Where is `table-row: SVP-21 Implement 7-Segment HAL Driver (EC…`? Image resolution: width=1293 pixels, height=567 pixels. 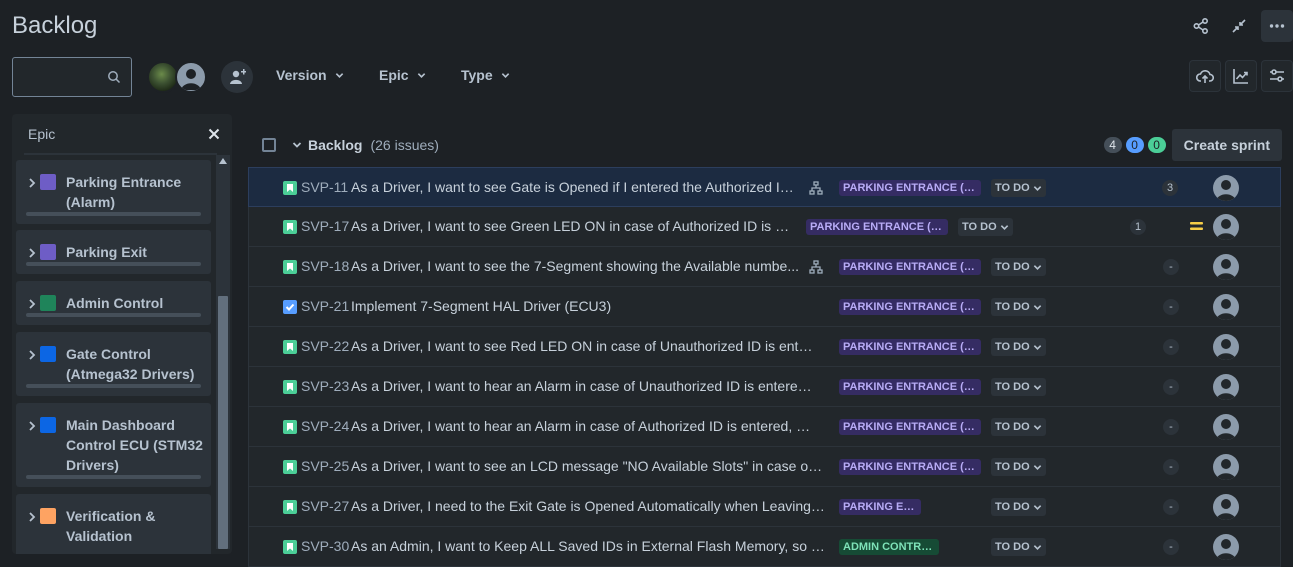
table-row: SVP-21 Implement 7-Segment HAL Driver (EC… is located at coordinates (764, 307).